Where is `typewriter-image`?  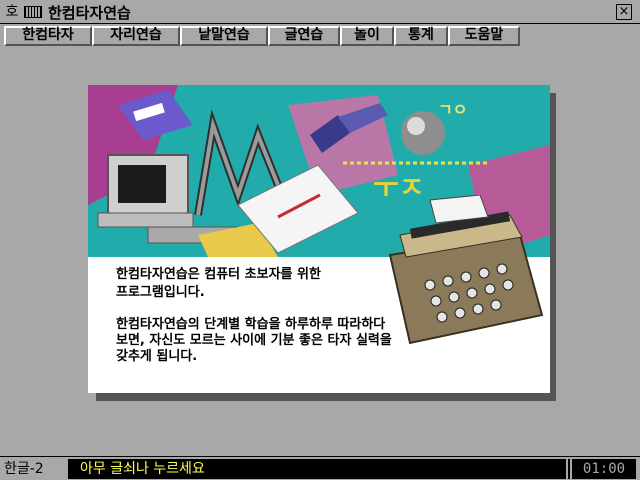 typewriter-image is located at coordinates (466, 270).